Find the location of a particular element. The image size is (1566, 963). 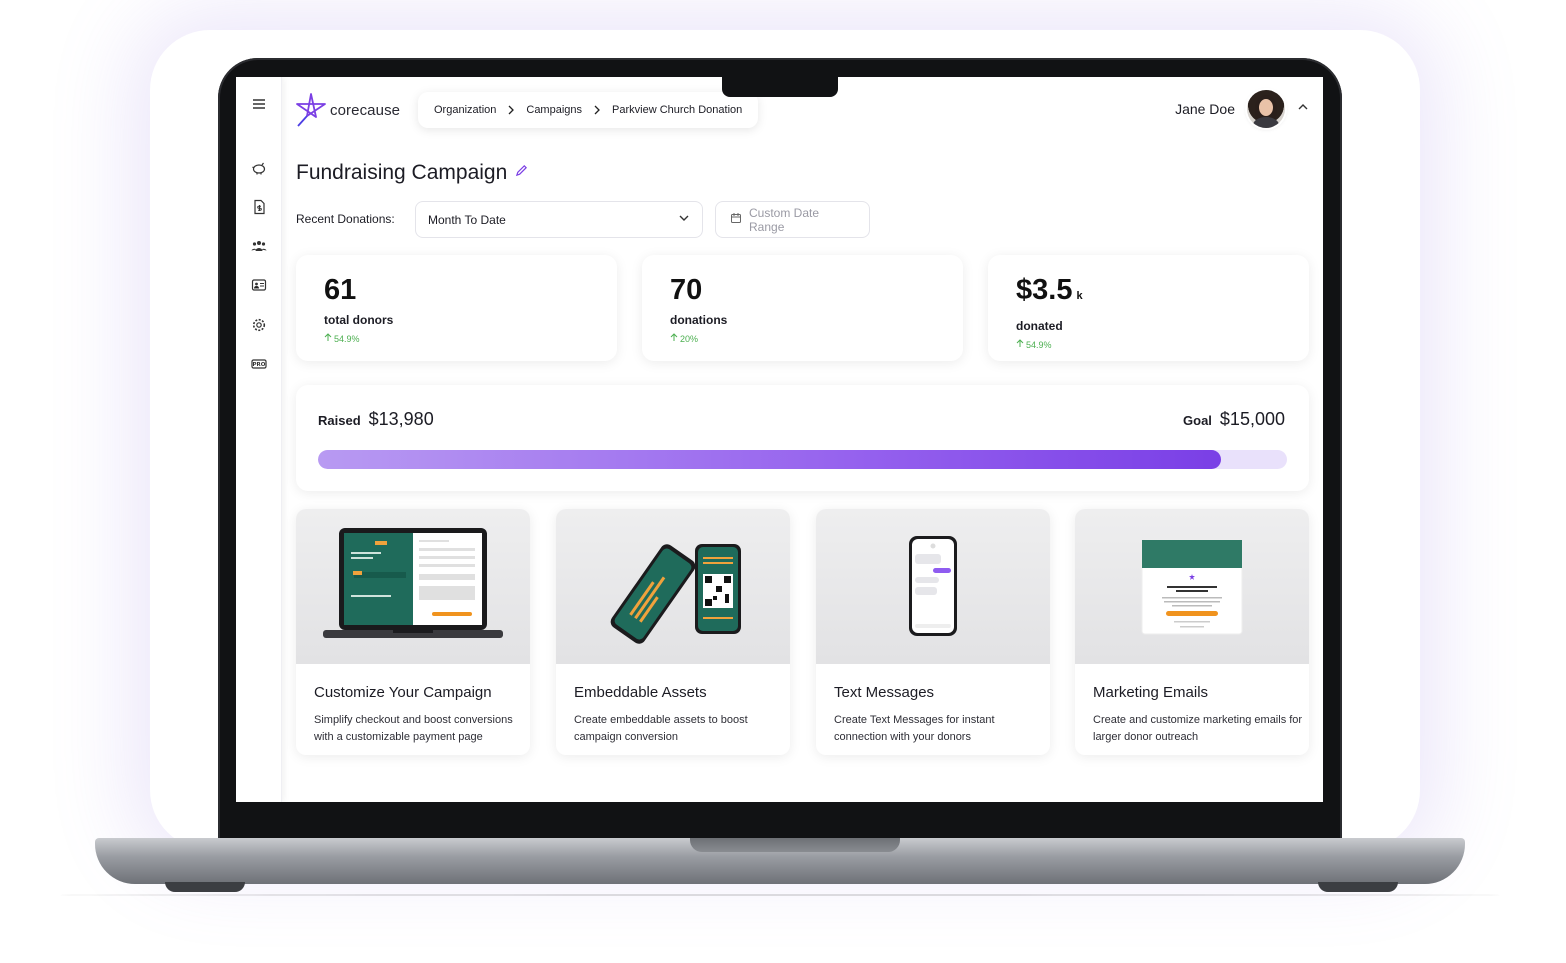

user-name: Jane Doe is located at coordinates (1205, 109).